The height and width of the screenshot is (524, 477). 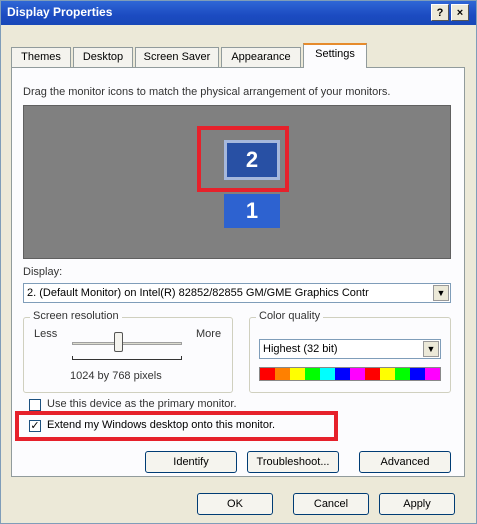 What do you see at coordinates (300, 349) in the screenshot?
I see `color-quality-value: Highest (32 bit)` at bounding box center [300, 349].